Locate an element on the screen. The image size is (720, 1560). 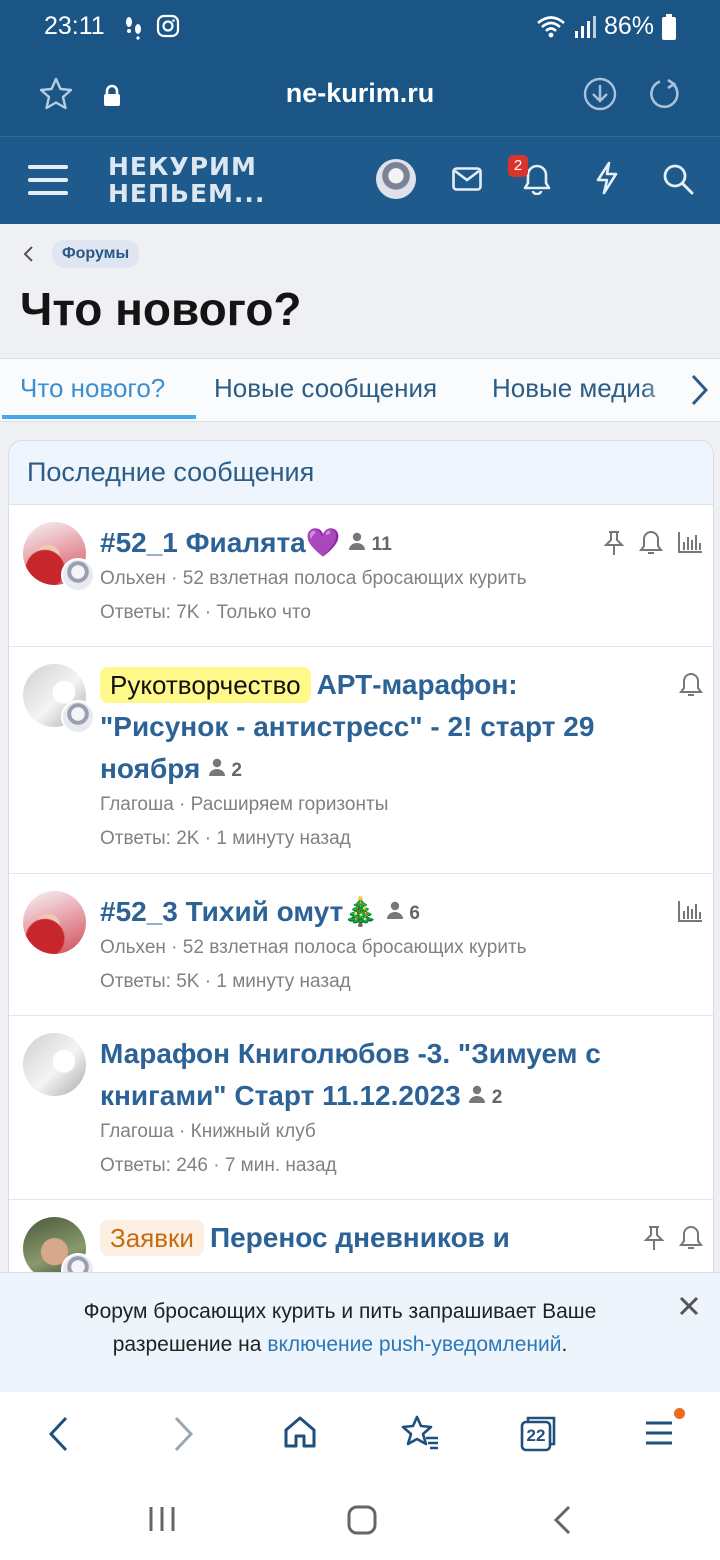
tabs-button: 22 is located at coordinates (539, 1433).